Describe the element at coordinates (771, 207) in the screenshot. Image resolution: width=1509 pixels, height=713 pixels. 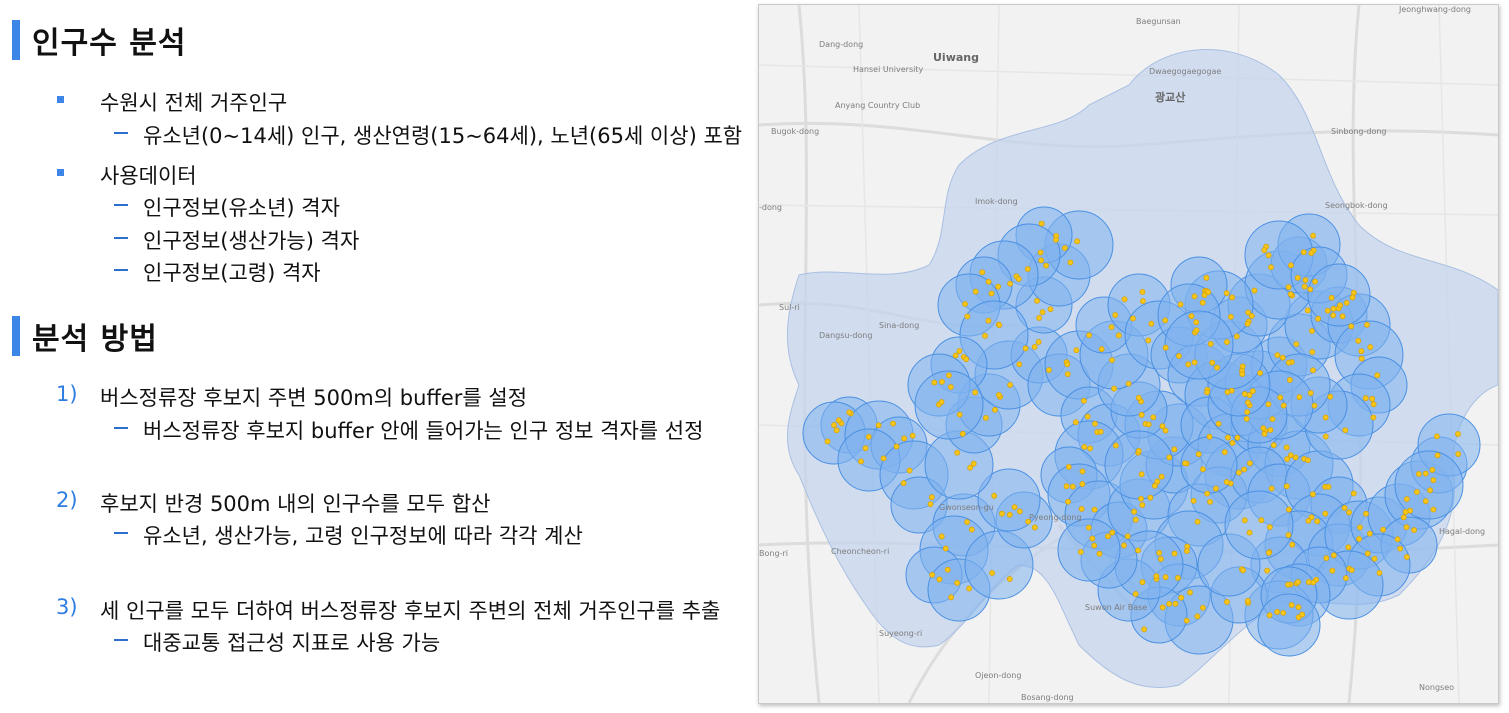
I see `map-label: -dong` at that location.